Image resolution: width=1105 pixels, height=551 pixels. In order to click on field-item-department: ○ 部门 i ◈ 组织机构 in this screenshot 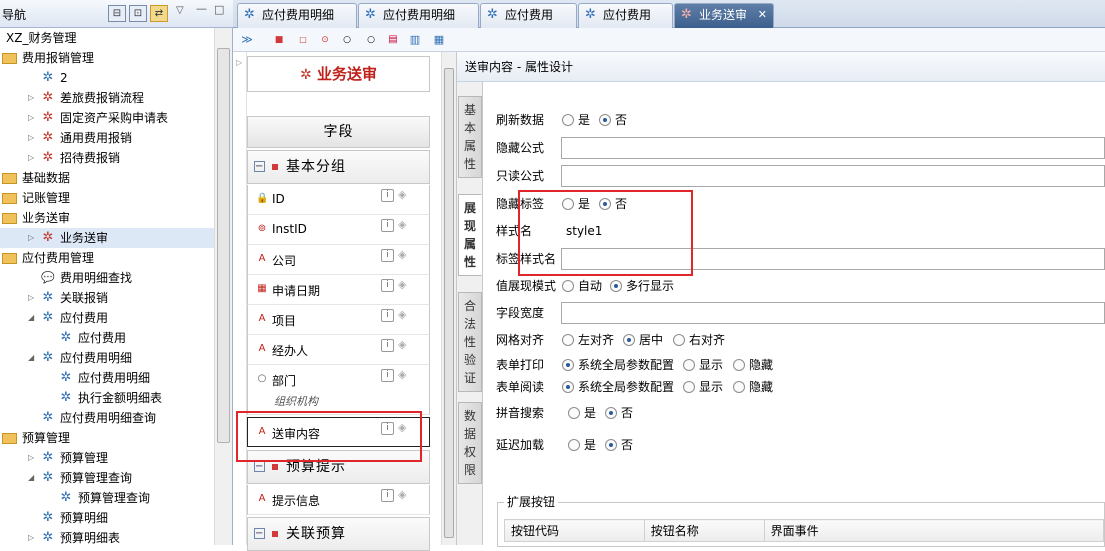, I will do `click(338, 390)`.